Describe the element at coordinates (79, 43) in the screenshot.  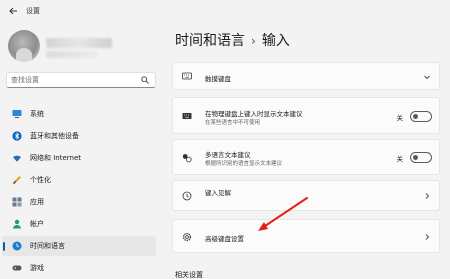
I see `profile-name-redacted` at that location.